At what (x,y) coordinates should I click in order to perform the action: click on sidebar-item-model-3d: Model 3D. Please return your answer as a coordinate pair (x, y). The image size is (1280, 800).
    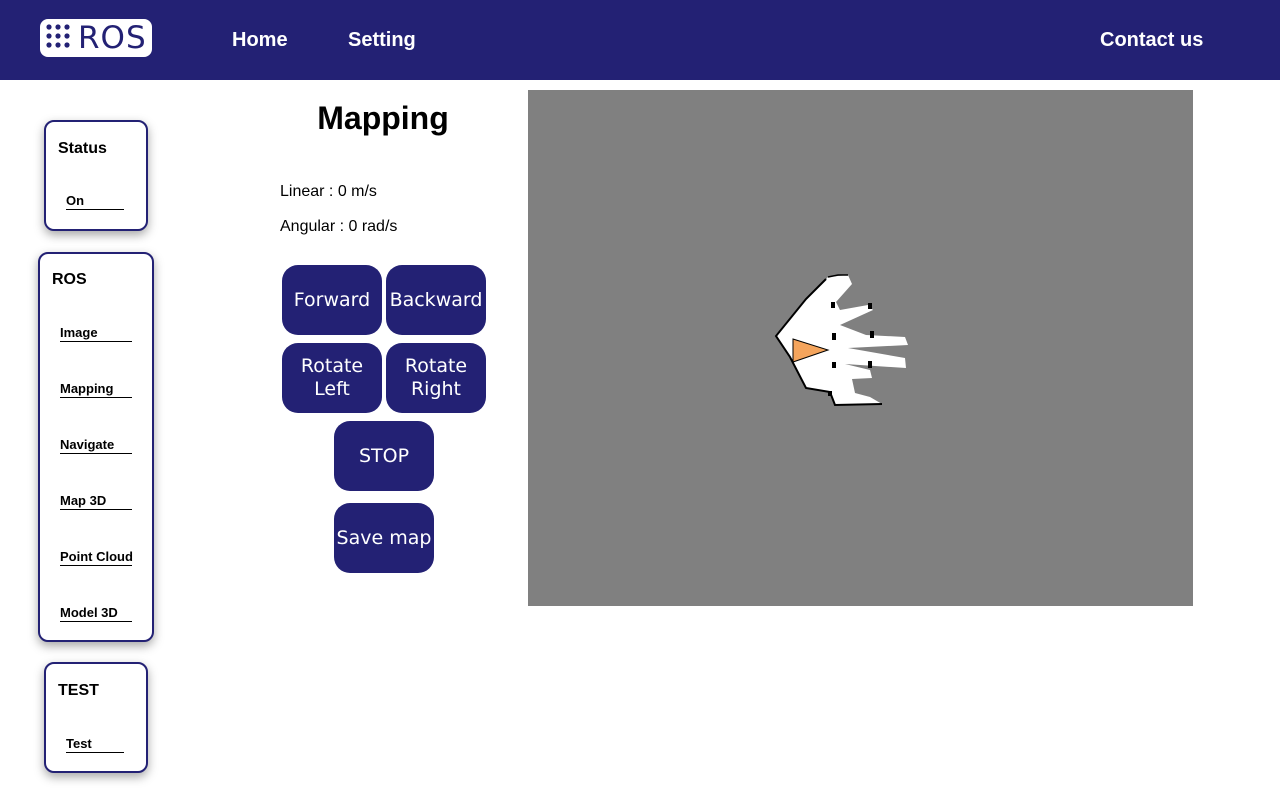
    Looking at the image, I should click on (96, 613).